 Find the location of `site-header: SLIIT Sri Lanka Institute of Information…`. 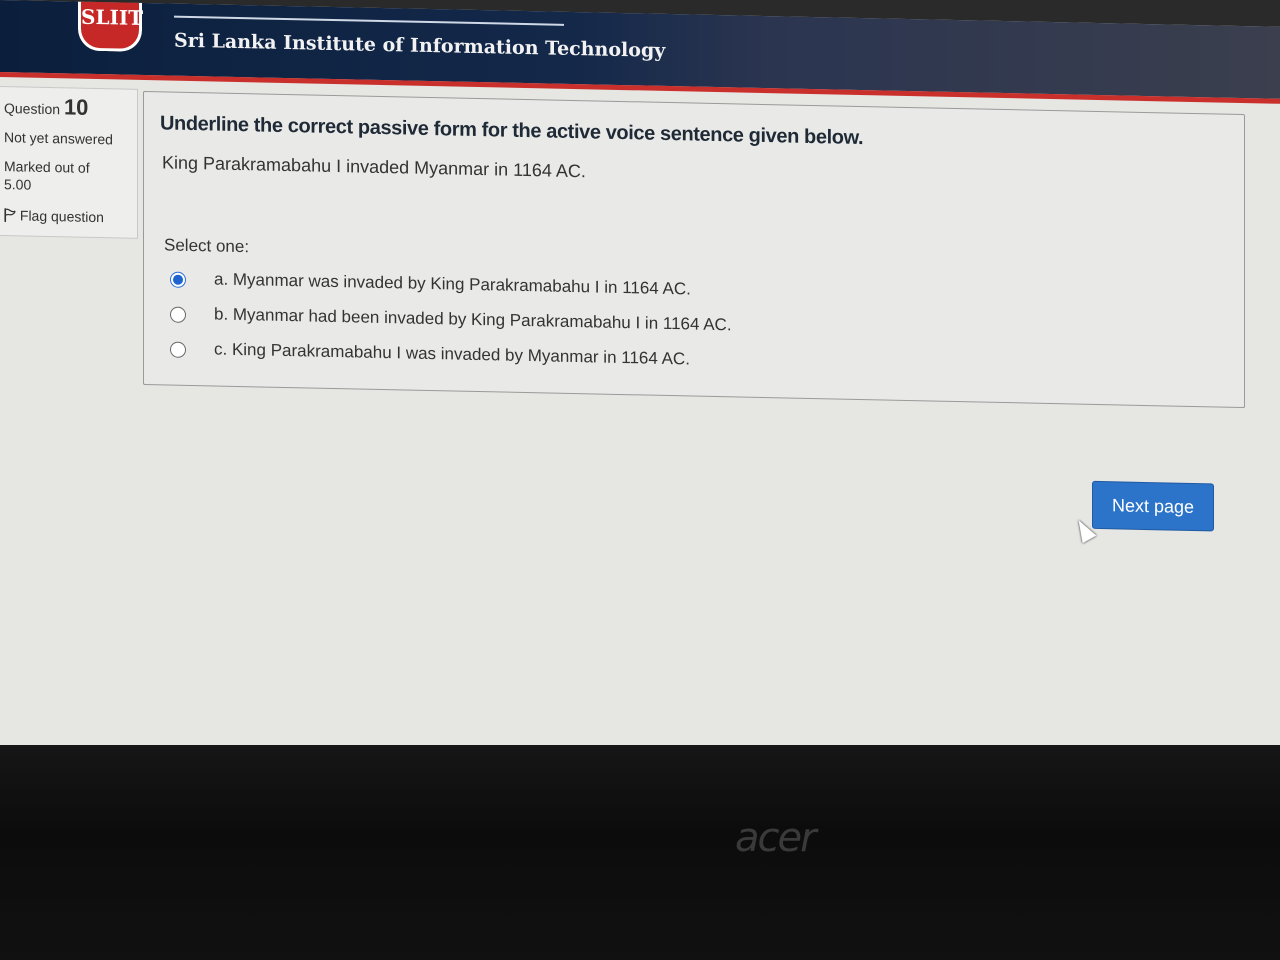

site-header: SLIIT Sri Lanka Institute of Information… is located at coordinates (640, 52).